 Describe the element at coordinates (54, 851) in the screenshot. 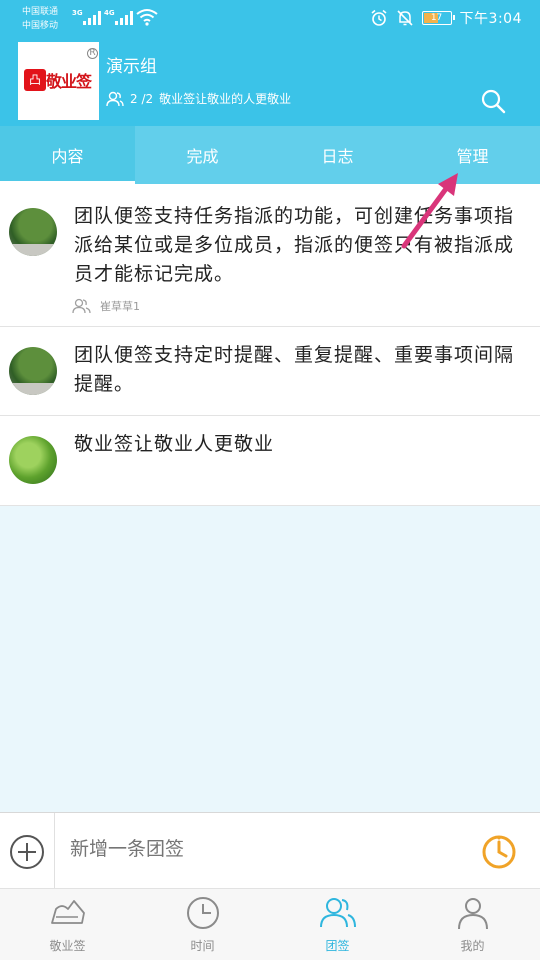

I see `composer-divider` at that location.